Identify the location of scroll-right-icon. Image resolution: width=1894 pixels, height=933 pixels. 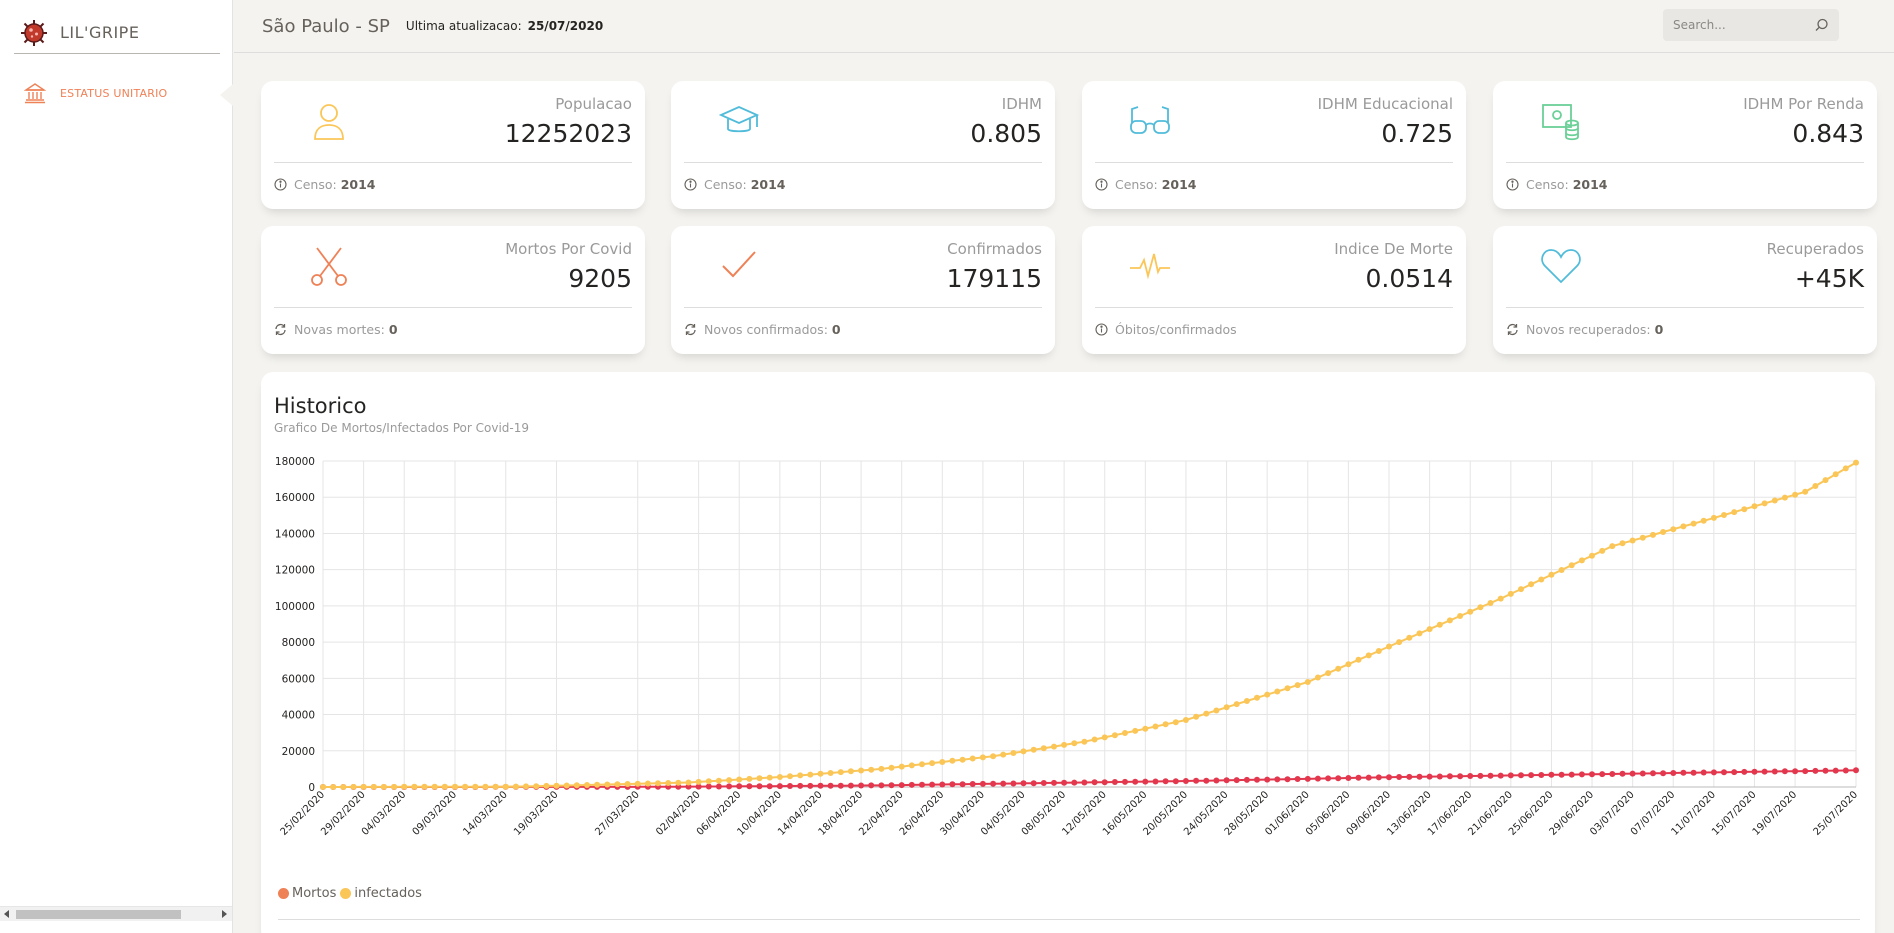
(224, 914).